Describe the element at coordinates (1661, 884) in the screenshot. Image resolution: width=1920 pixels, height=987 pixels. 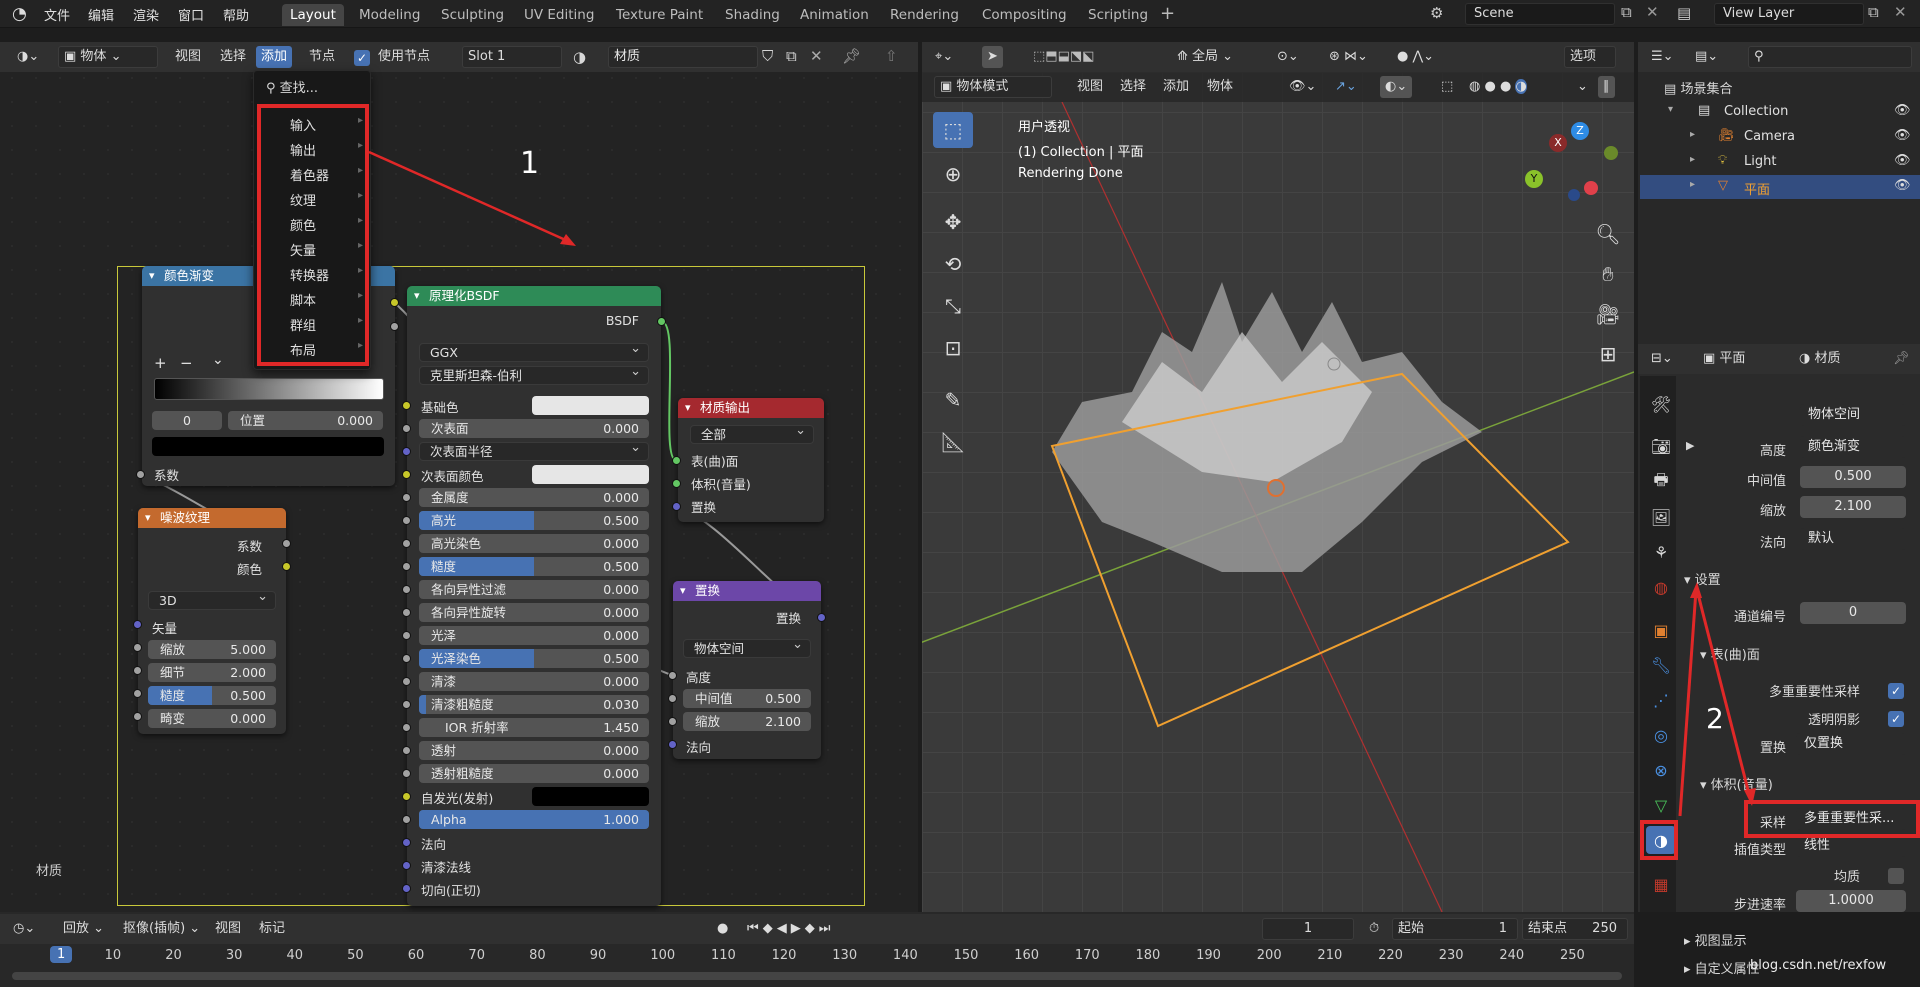
I see `texture-tab-icon: ▦` at that location.